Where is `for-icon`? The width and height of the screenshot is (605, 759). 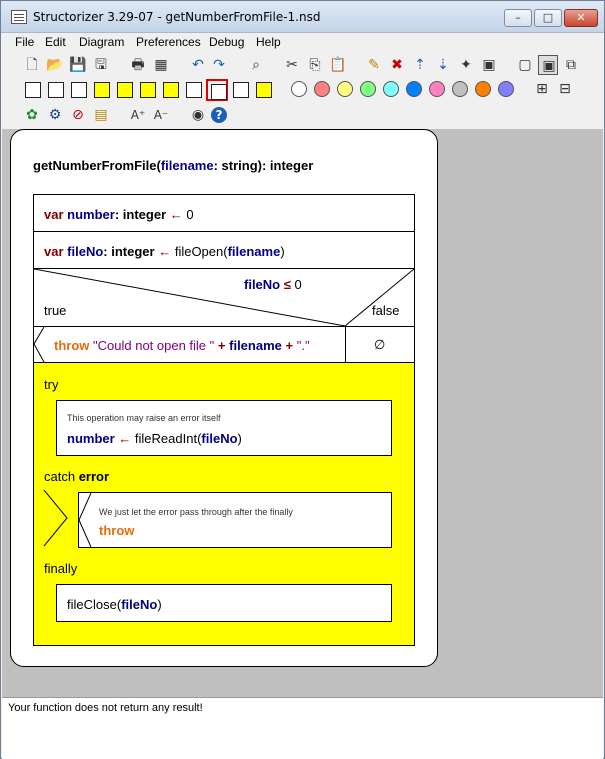 for-icon is located at coordinates (101, 89).